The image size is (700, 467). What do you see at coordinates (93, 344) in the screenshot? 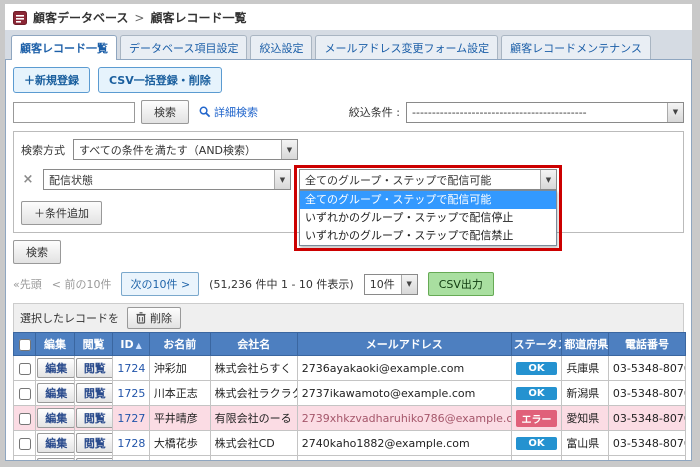
I see `header-view: 閲覧` at bounding box center [93, 344].